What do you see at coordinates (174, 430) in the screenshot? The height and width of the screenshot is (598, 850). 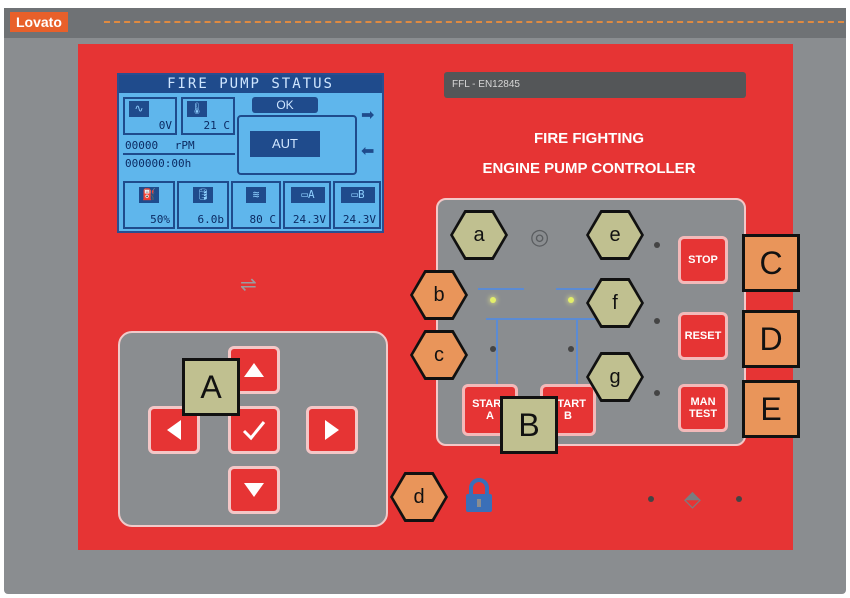 I see `arrow-left-icon` at bounding box center [174, 430].